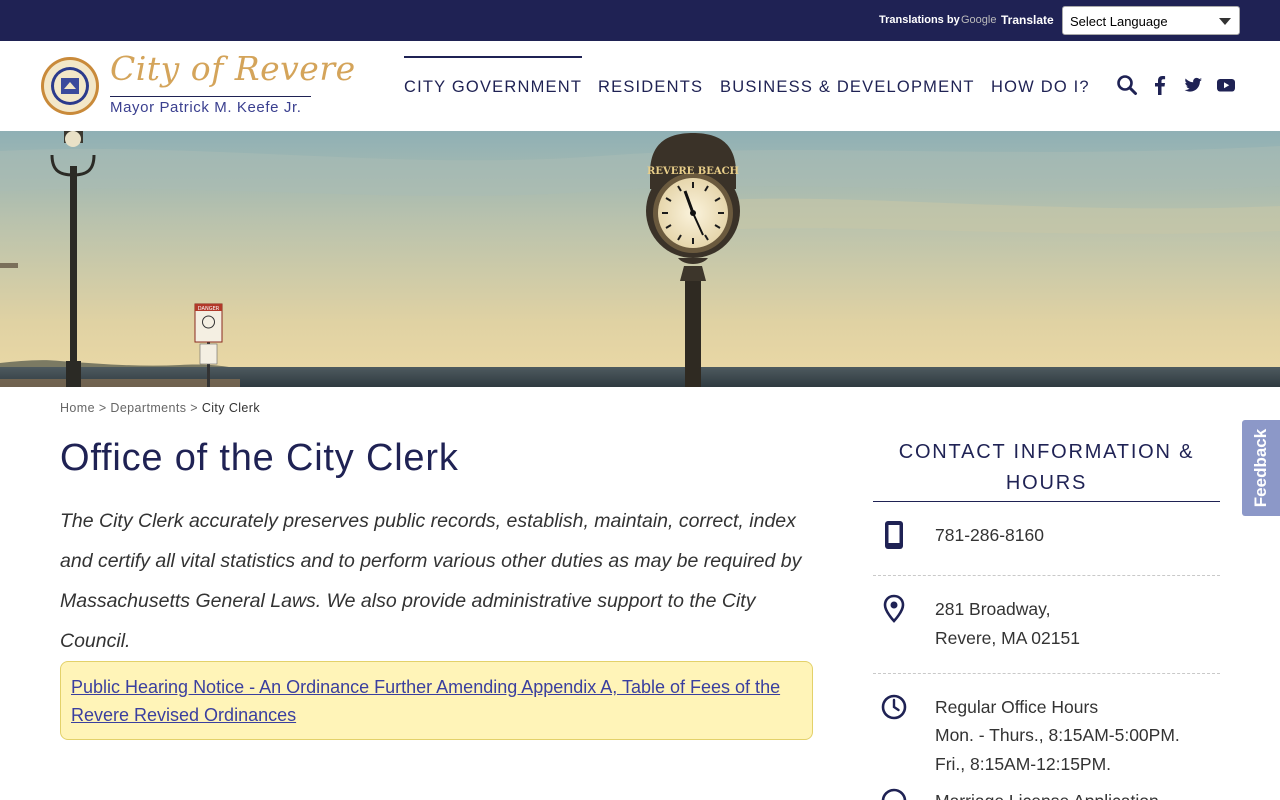 This screenshot has width=1280, height=800. Describe the element at coordinates (1225, 21) in the screenshot. I see `chevron-down-icon` at that location.